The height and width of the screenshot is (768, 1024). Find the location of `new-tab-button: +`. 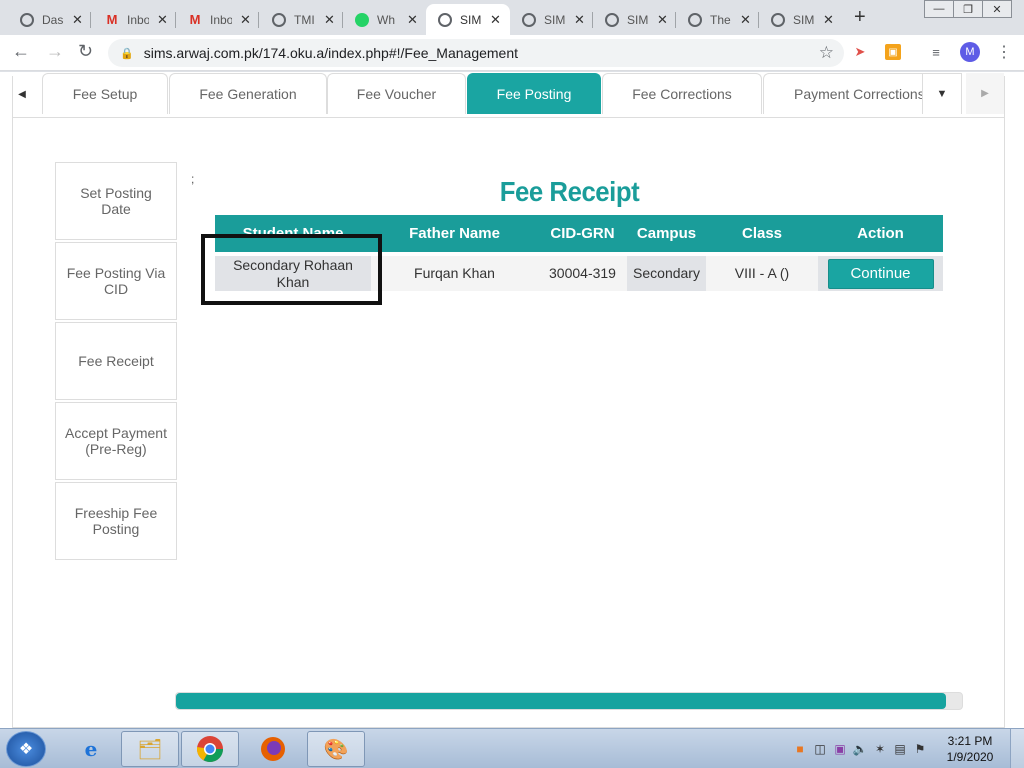

new-tab-button: + is located at coordinates (860, 17).